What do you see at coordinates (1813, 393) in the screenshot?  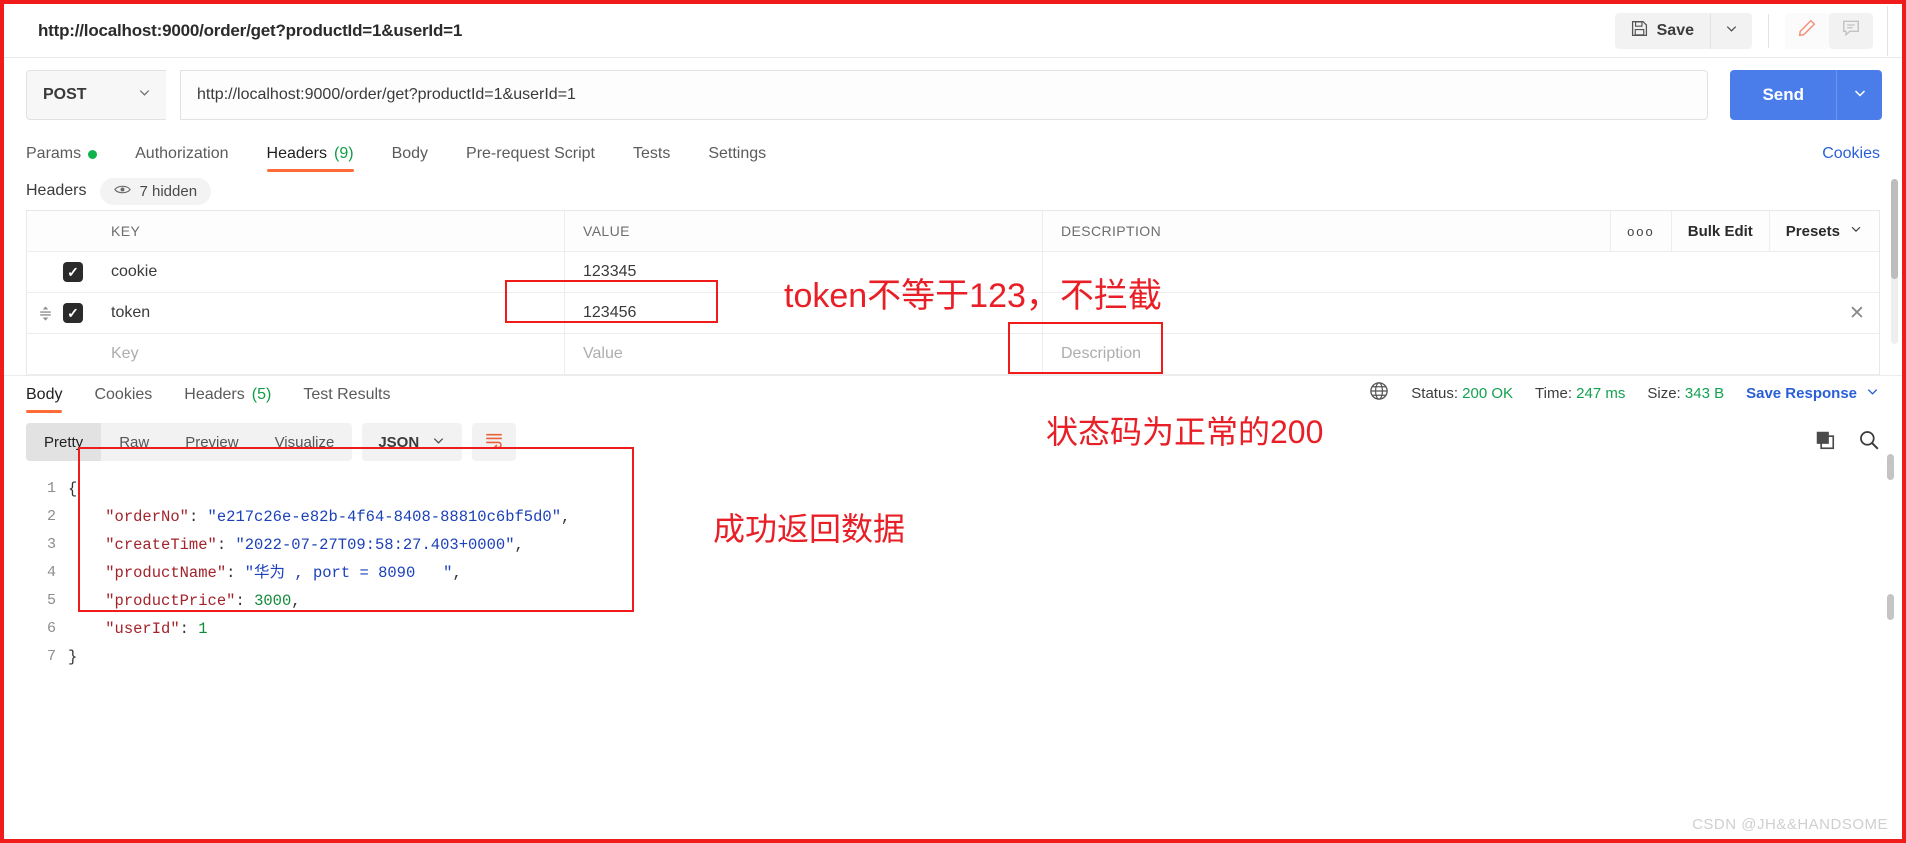 I see `save-response-button: Save Response` at bounding box center [1813, 393].